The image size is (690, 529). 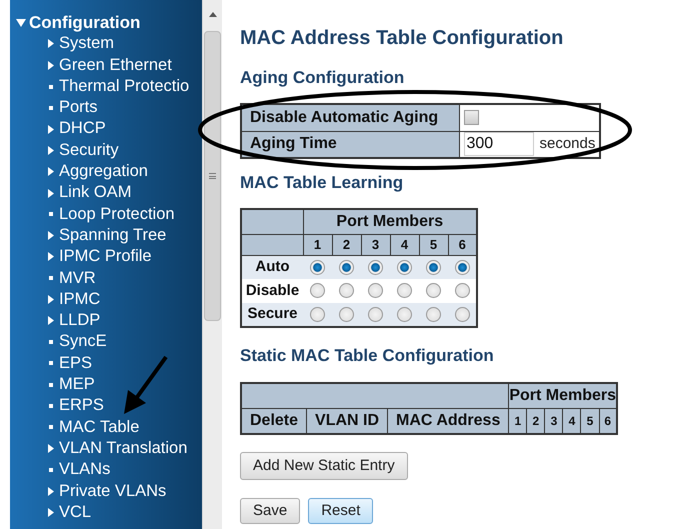 I want to click on sidebar-item: VLAN Translation, so click(x=109, y=449).